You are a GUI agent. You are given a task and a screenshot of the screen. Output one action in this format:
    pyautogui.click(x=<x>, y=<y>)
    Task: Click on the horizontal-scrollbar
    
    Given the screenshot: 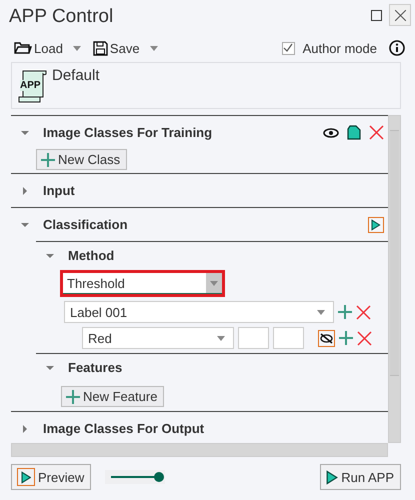 What is the action you would take?
    pyautogui.click(x=199, y=450)
    